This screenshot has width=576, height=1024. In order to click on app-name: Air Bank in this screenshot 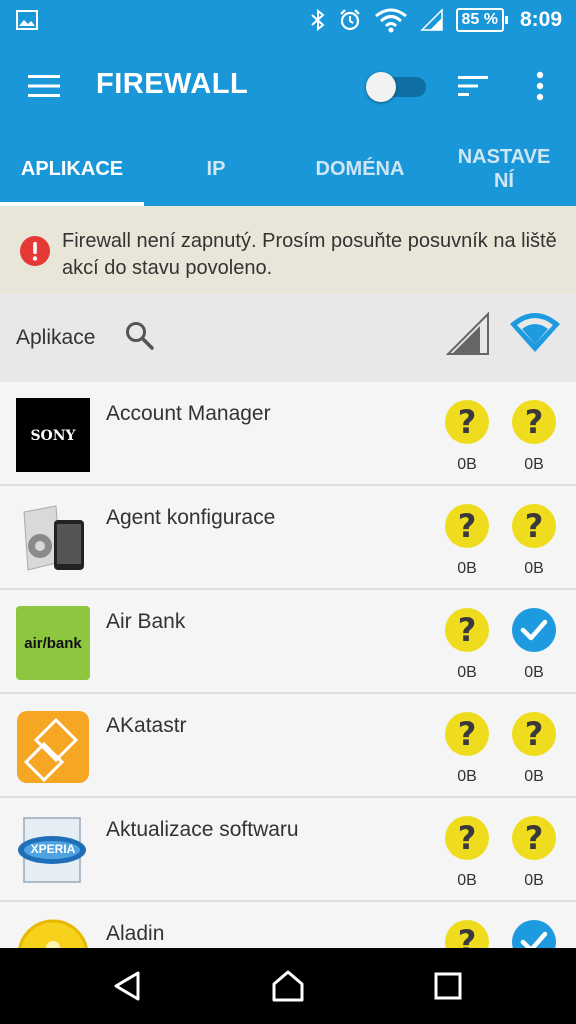, I will do `click(146, 621)`.